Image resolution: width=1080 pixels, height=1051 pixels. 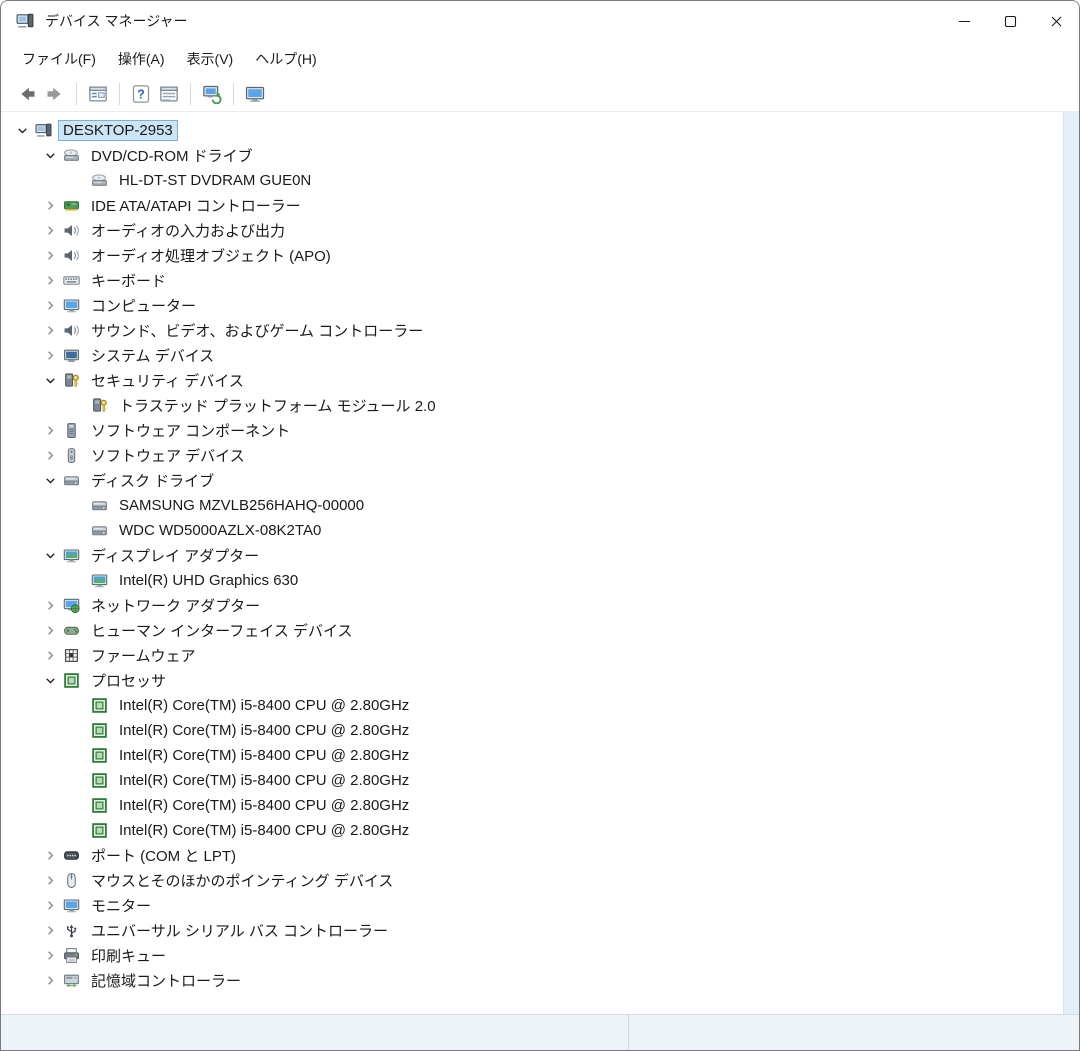 I want to click on tree-item-label: 記憶域コントローラー, so click(x=166, y=980).